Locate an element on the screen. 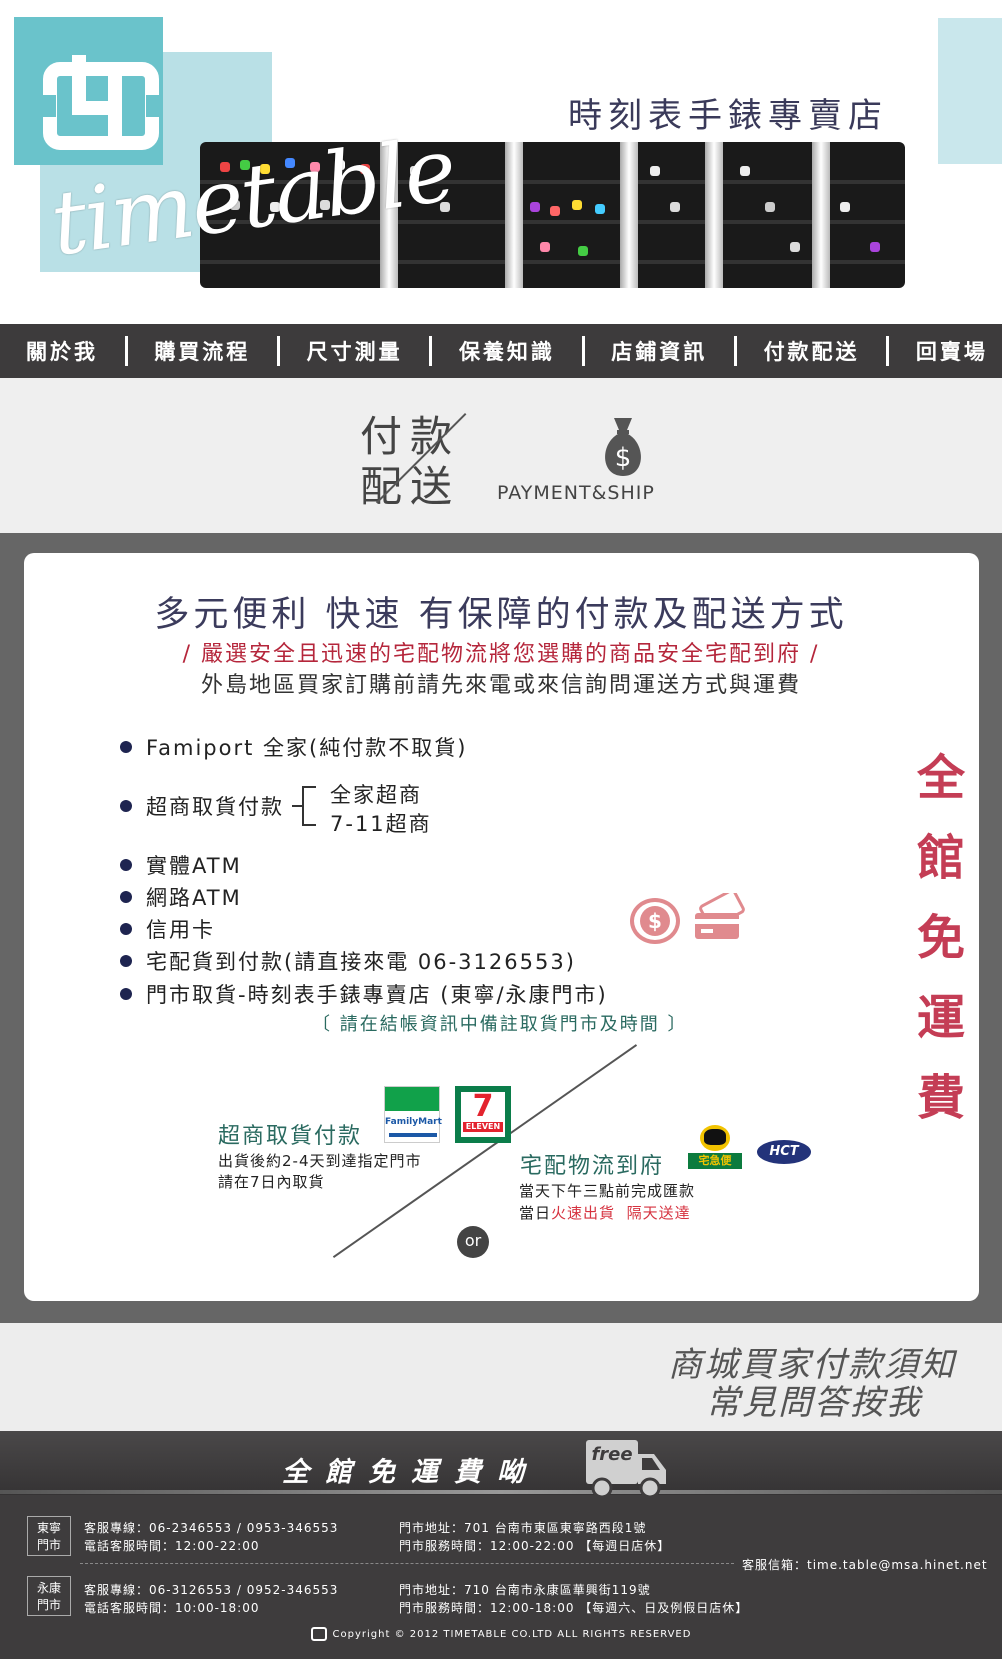 This screenshot has height=1659, width=1002. familymart-logo: FamilyMart is located at coordinates (413, 1114).